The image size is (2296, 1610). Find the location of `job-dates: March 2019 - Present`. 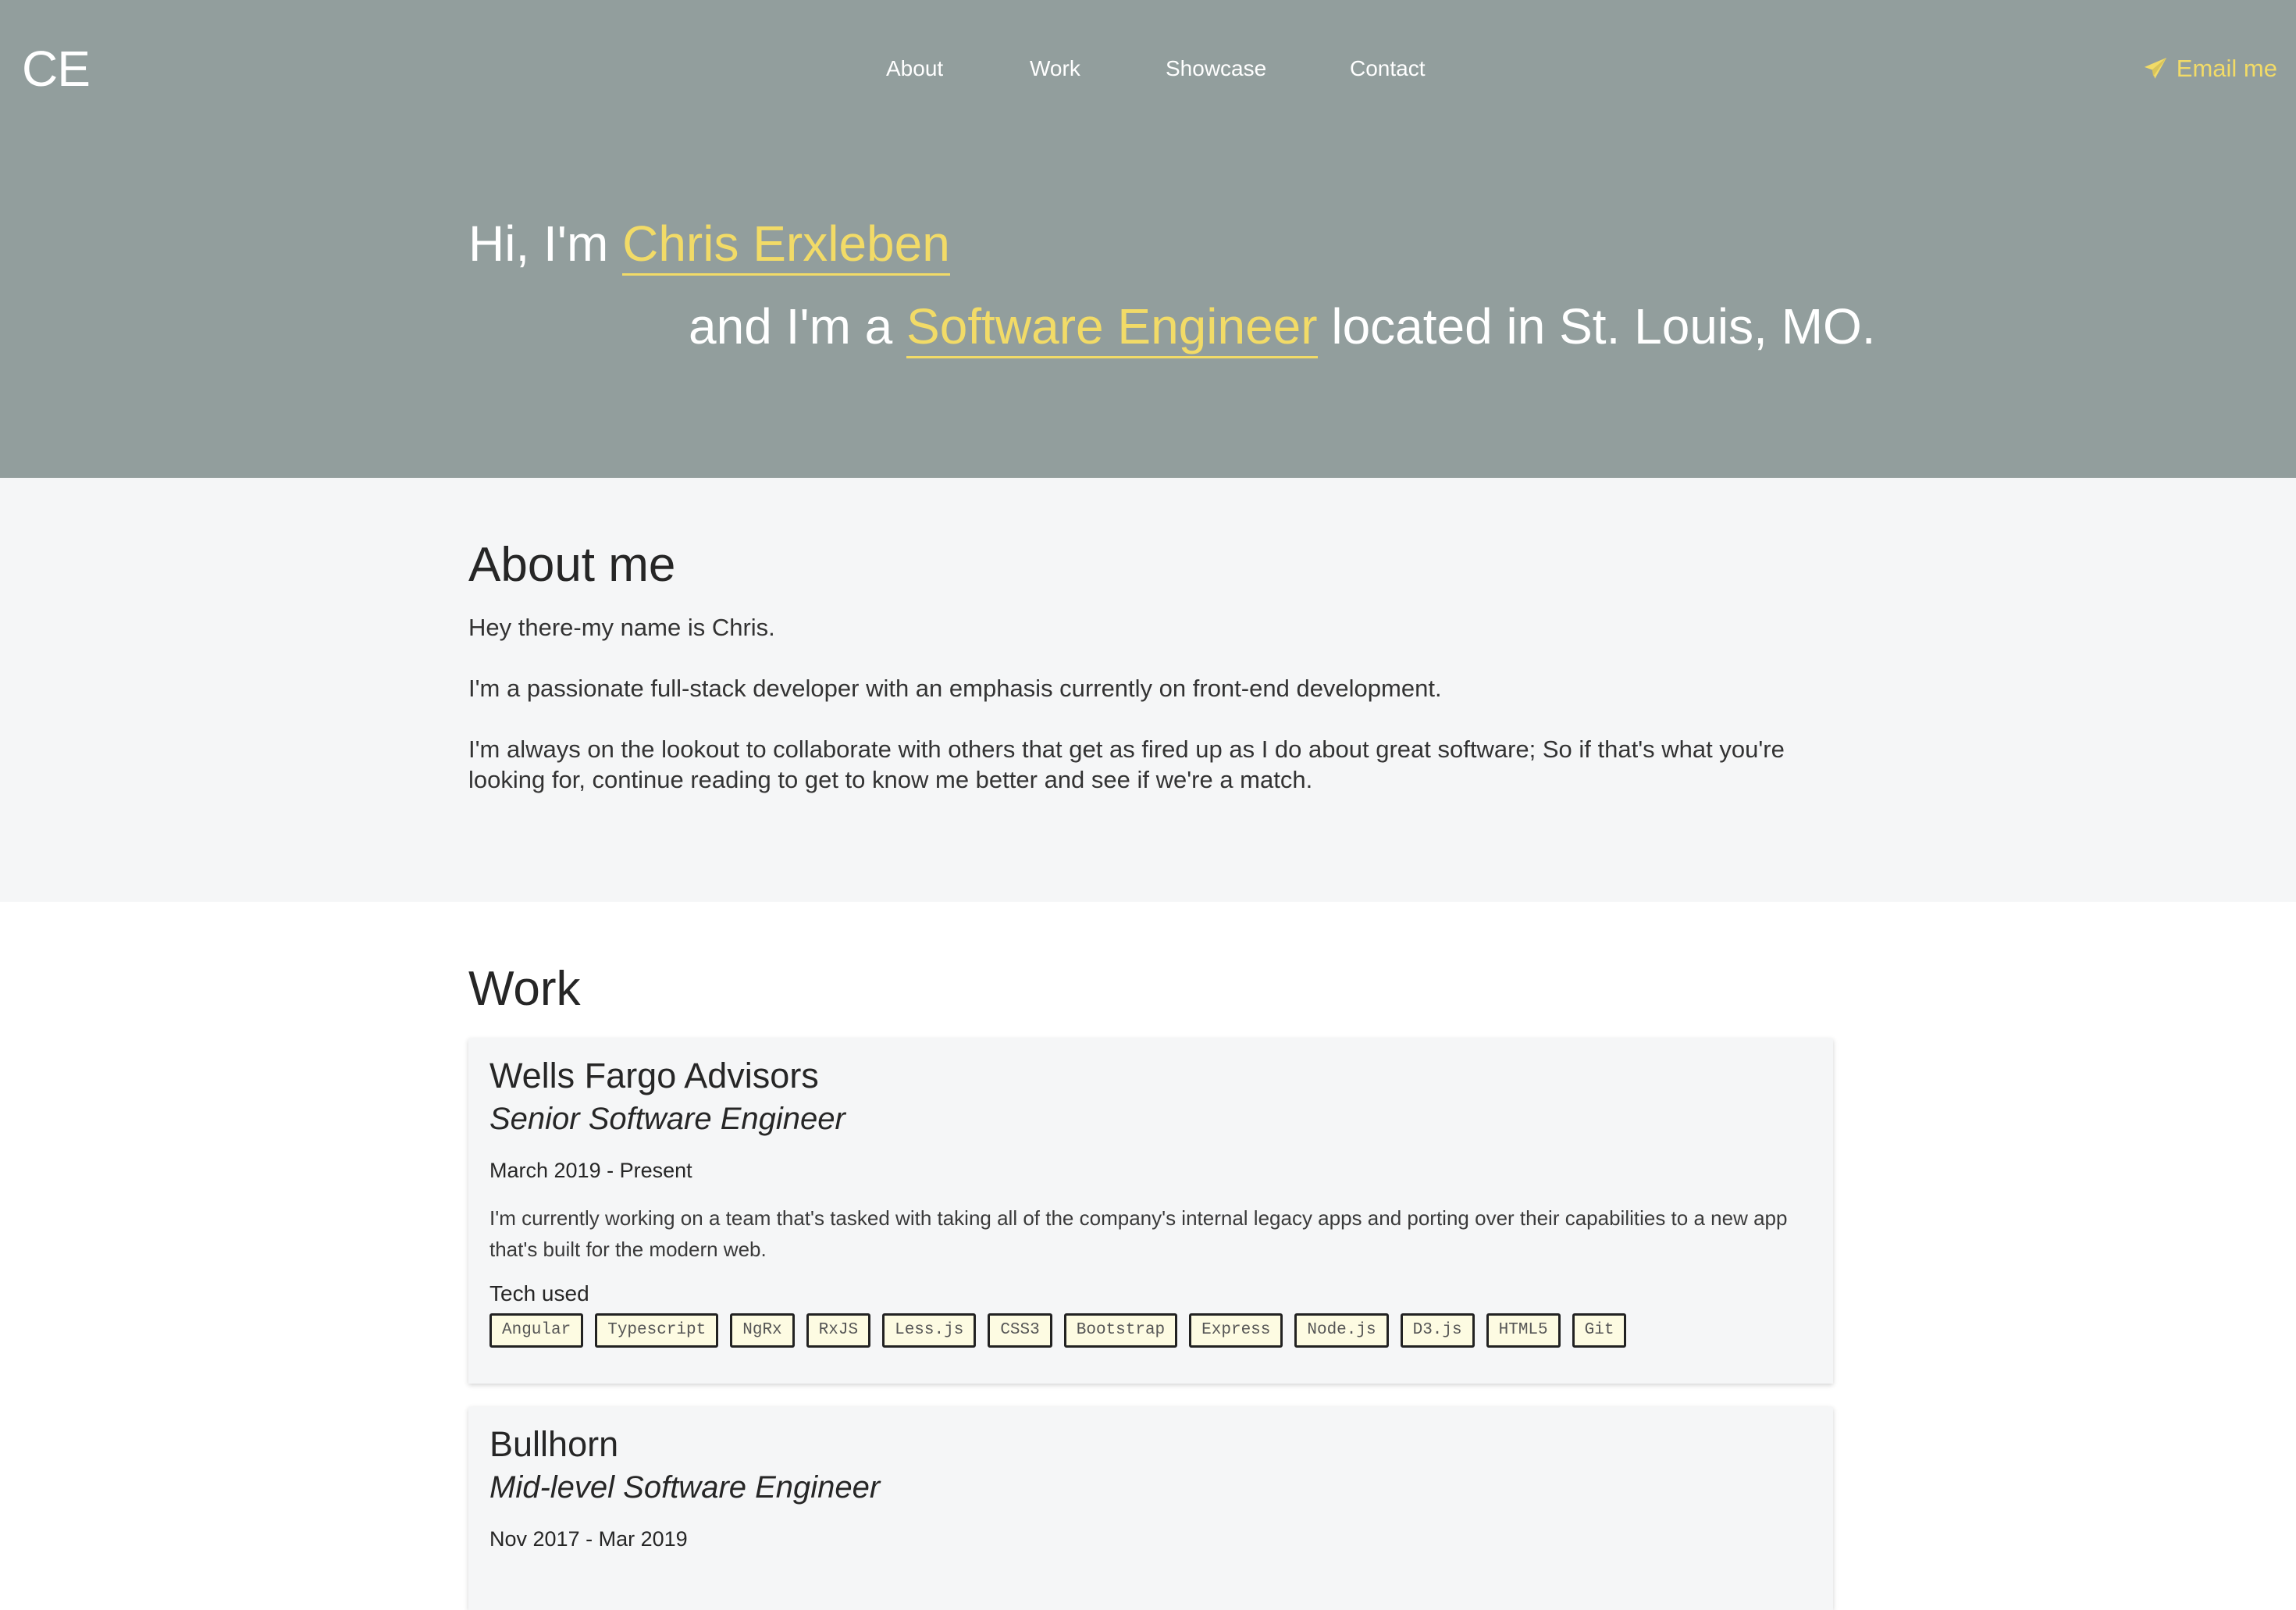

job-dates: March 2019 - Present is located at coordinates (590, 1170).